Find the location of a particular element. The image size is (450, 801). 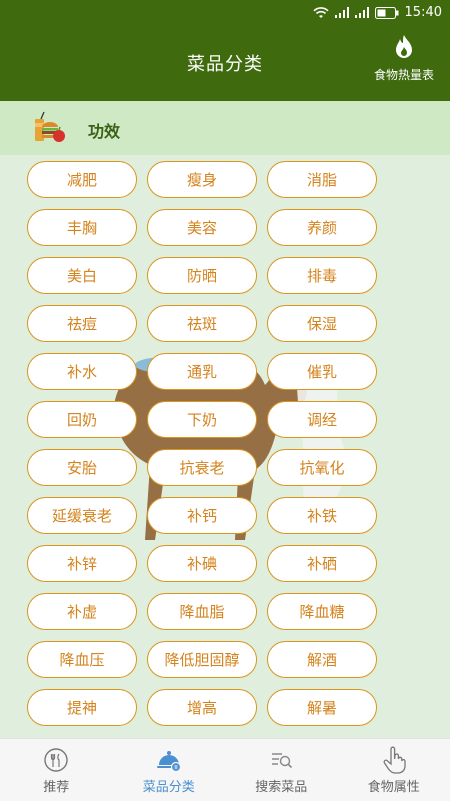

tag-button: 解暑 is located at coordinates (322, 707).